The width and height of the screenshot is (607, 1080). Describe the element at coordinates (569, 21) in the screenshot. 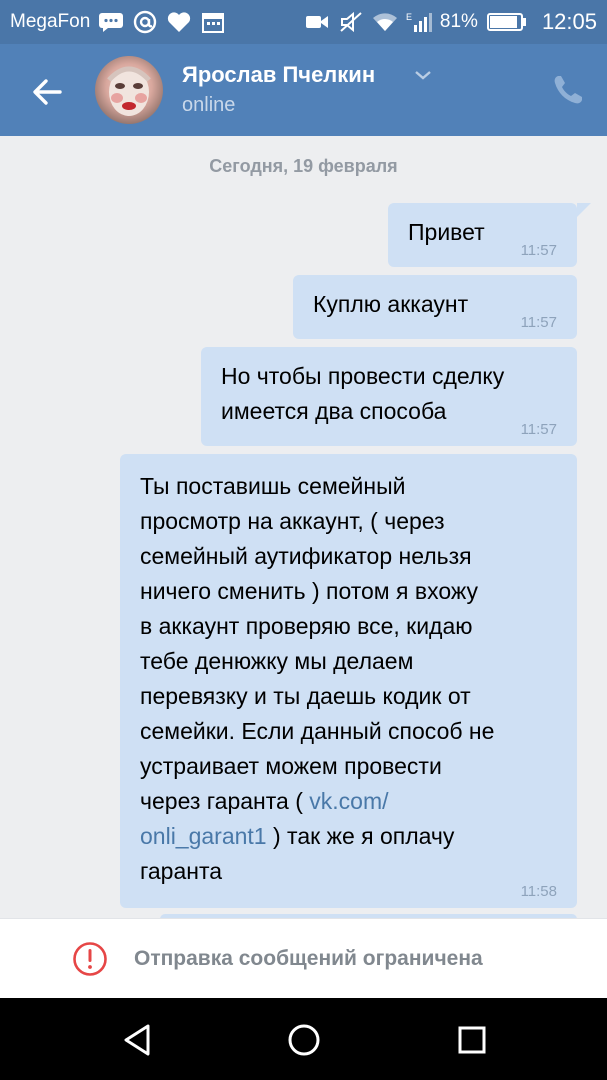

I see `clock: 12:05` at that location.